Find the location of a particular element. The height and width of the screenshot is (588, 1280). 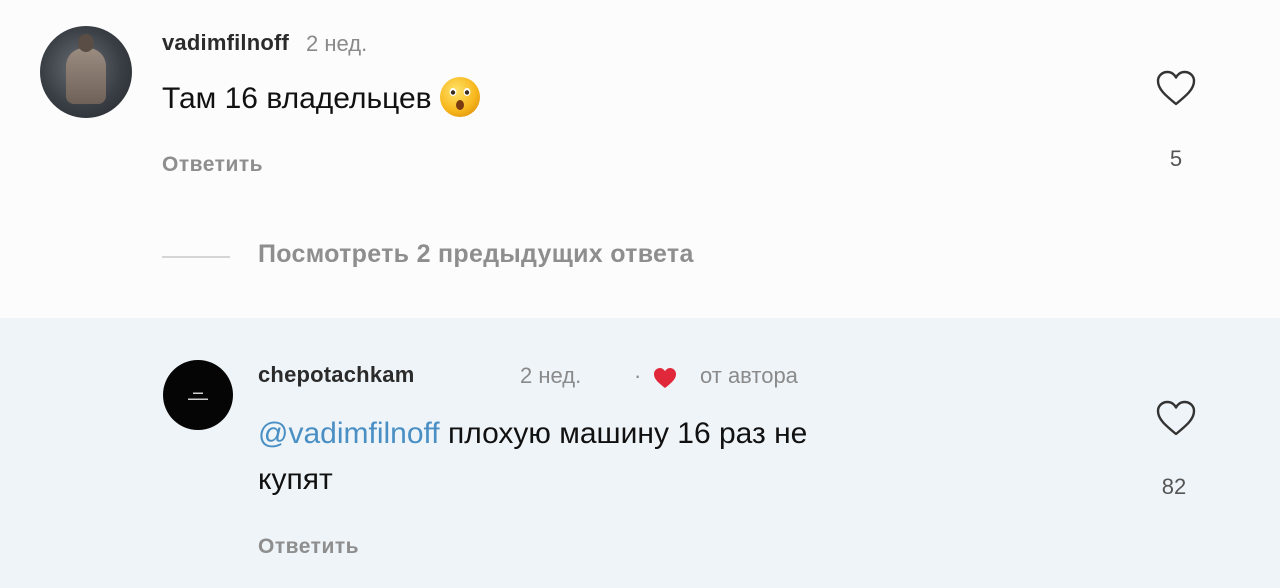

mention-link: @vadimfilnoff is located at coordinates (349, 433).